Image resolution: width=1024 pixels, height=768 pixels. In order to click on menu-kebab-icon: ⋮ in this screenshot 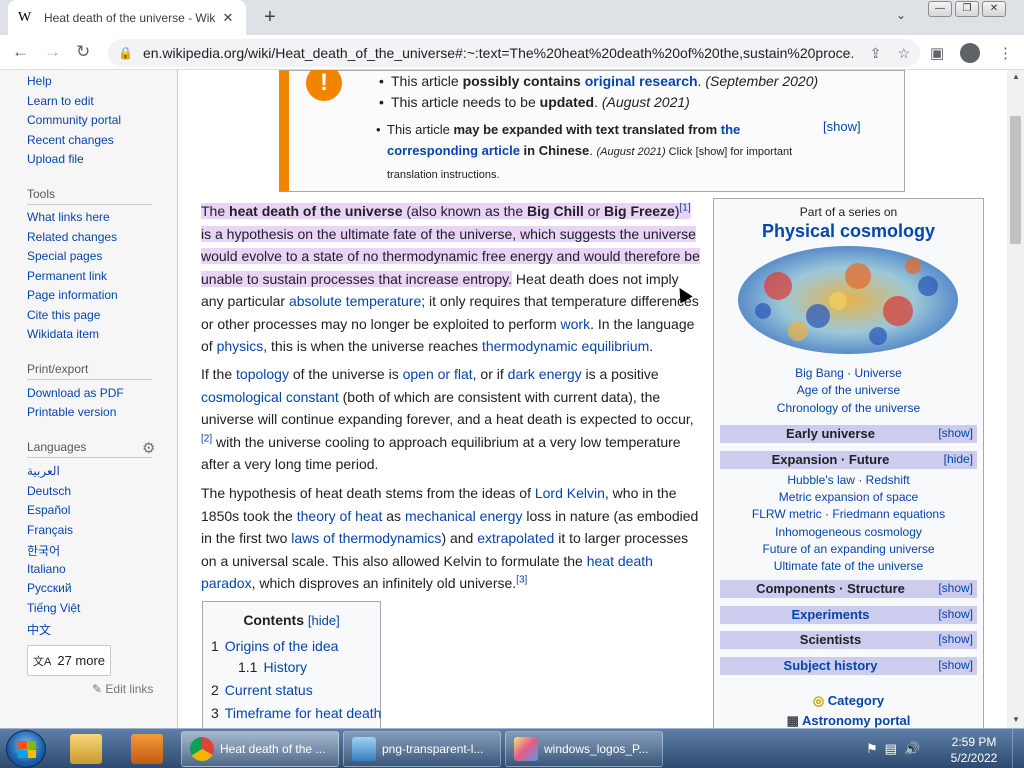, I will do `click(1005, 53)`.